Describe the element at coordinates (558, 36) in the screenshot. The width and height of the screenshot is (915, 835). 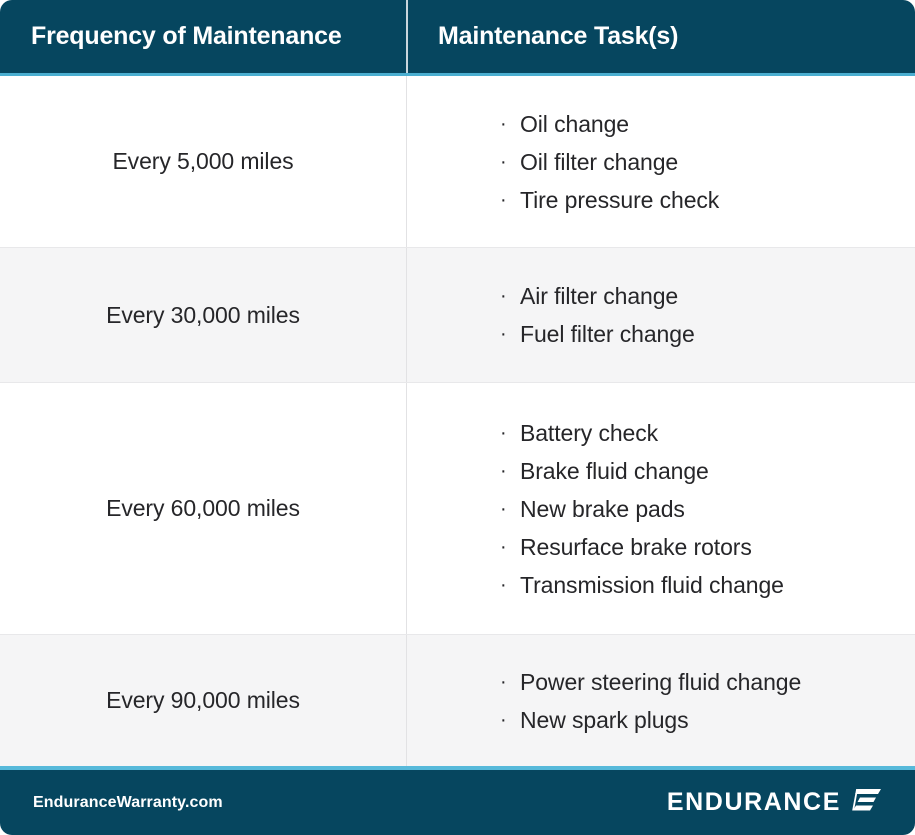
I see `column-header-tasks: Maintenance Task(s)` at that location.